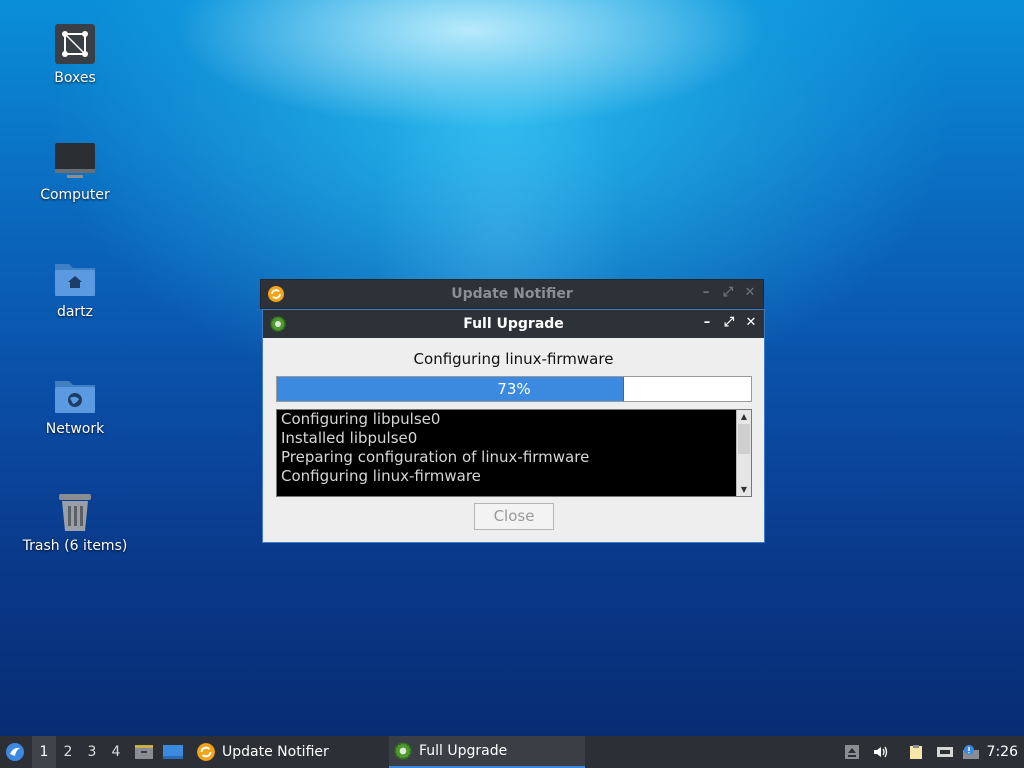 The width and height of the screenshot is (1024, 768). Describe the element at coordinates (75, 161) in the screenshot. I see `computer-icon` at that location.